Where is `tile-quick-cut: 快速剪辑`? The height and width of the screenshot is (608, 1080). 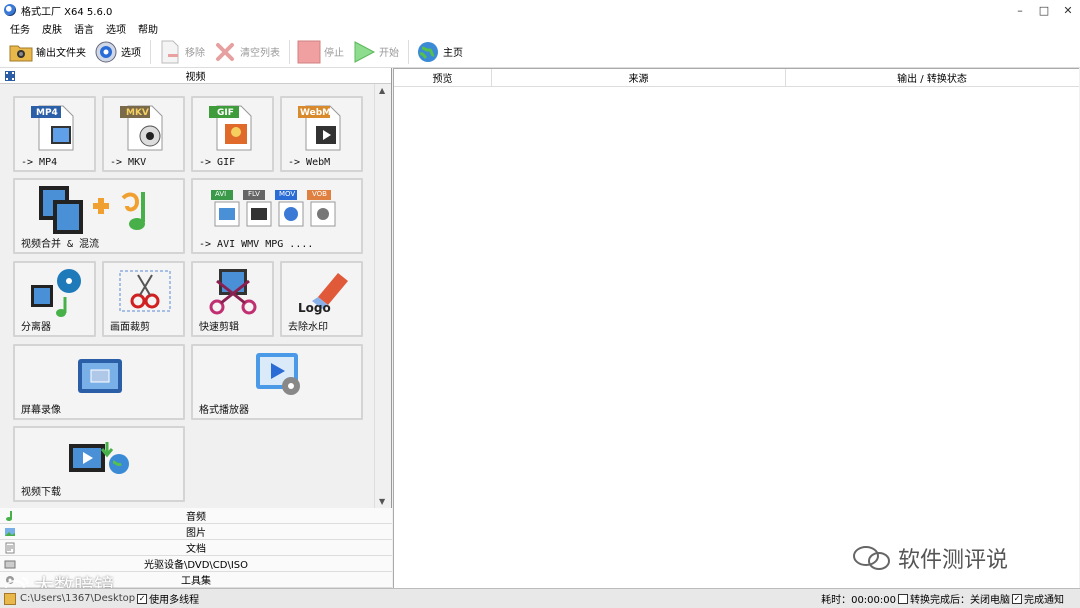 tile-quick-cut: 快速剪辑 is located at coordinates (232, 299).